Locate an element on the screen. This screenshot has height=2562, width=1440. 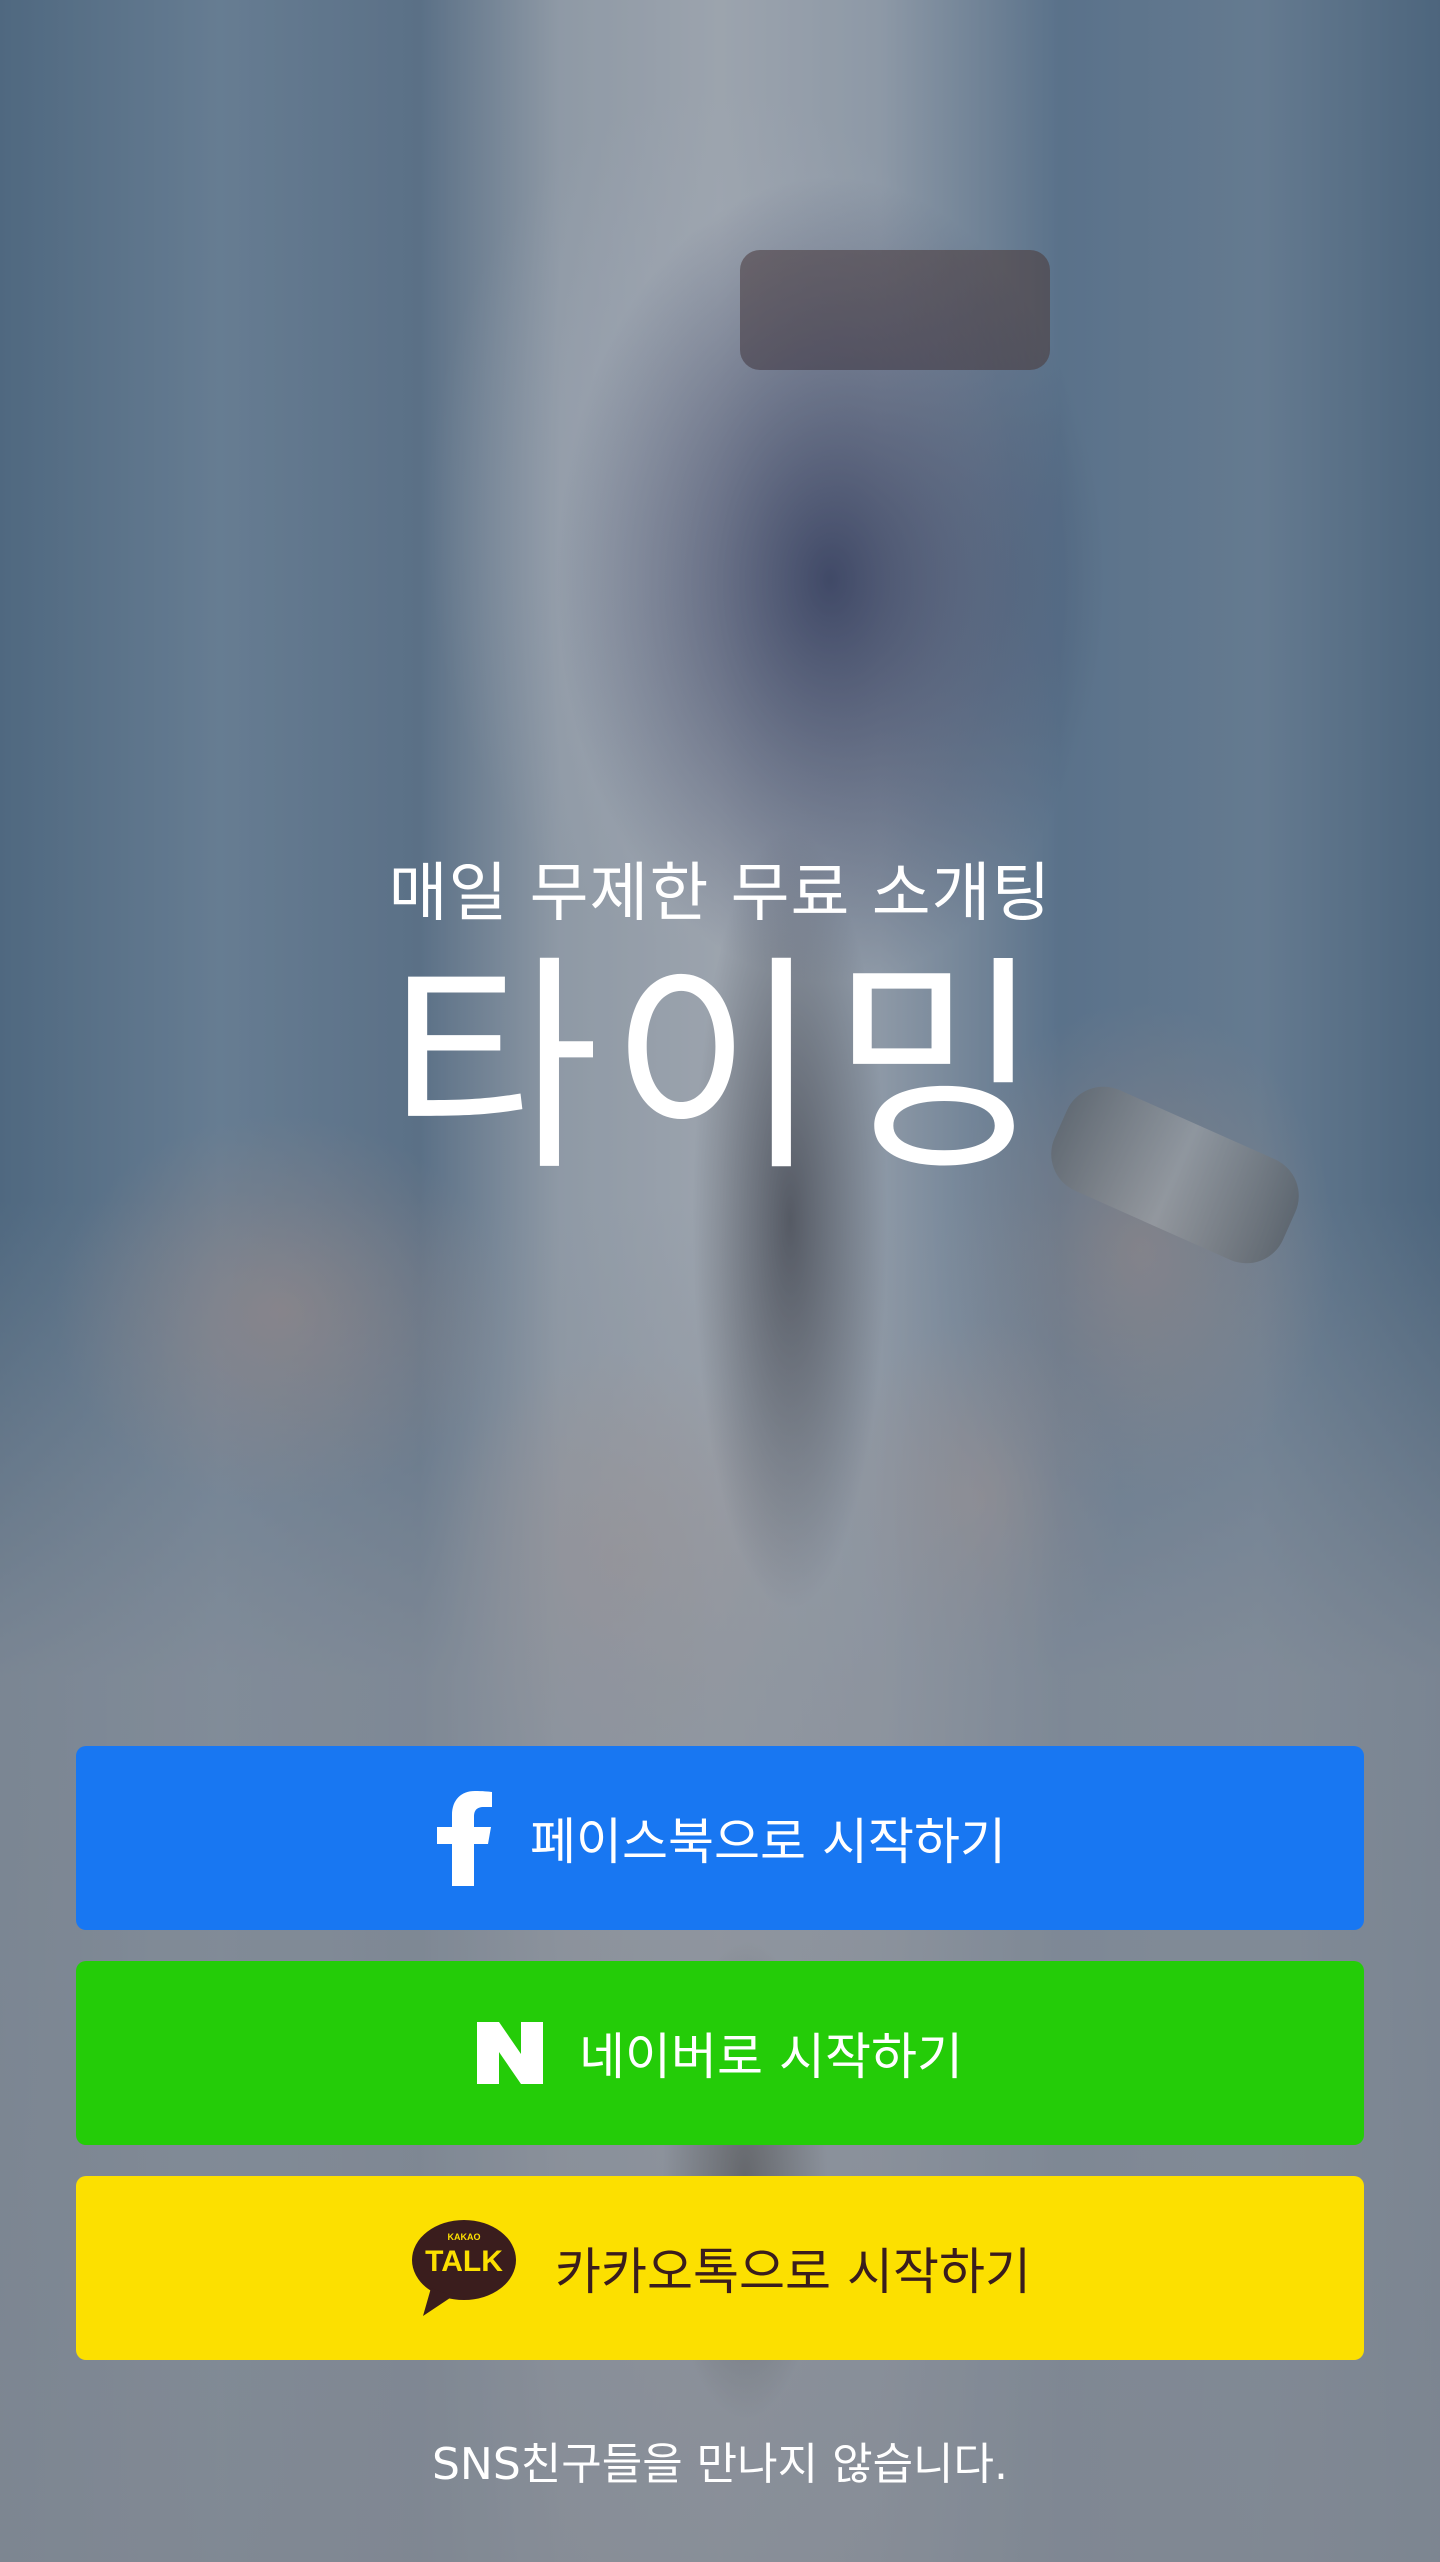
app-logo: 타이밍 is located at coordinates (720, 1069).